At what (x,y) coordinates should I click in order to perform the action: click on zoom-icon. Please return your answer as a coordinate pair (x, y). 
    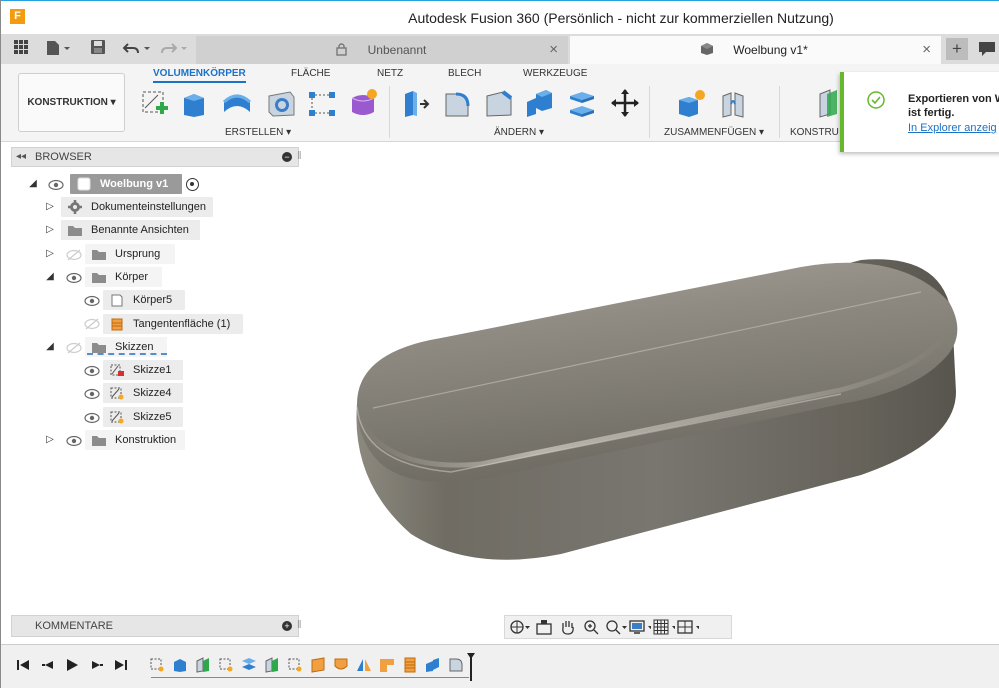
    Looking at the image, I should click on (592, 627).